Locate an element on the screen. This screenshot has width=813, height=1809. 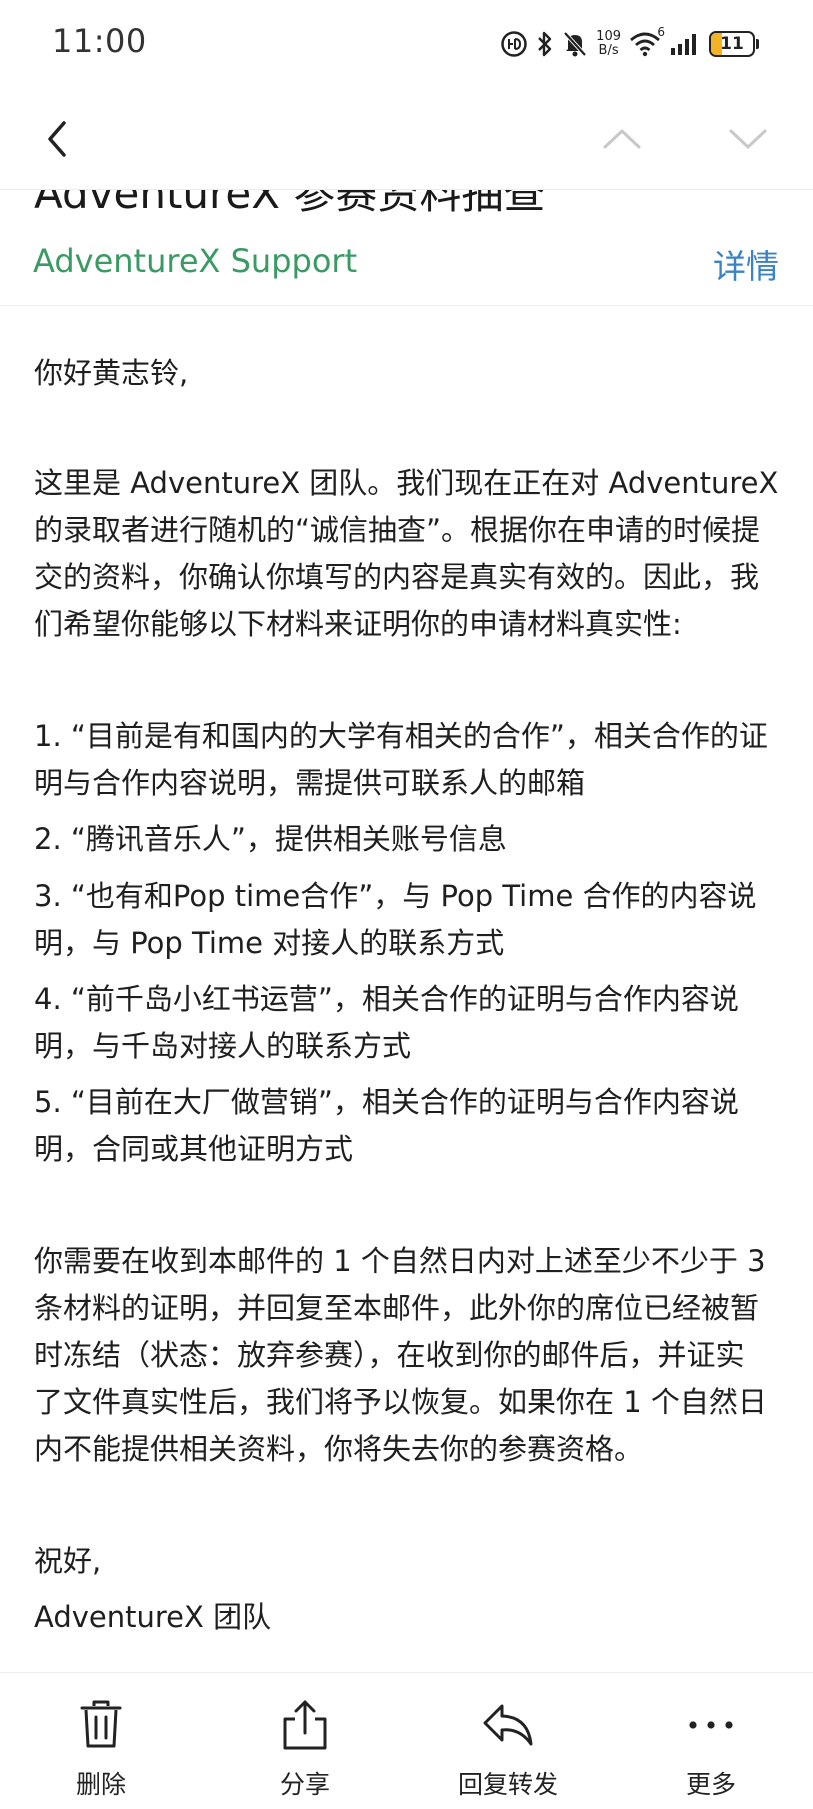
list-item-4-line-2: 明，与千岛对接人的联系方式 is located at coordinates (223, 1046).